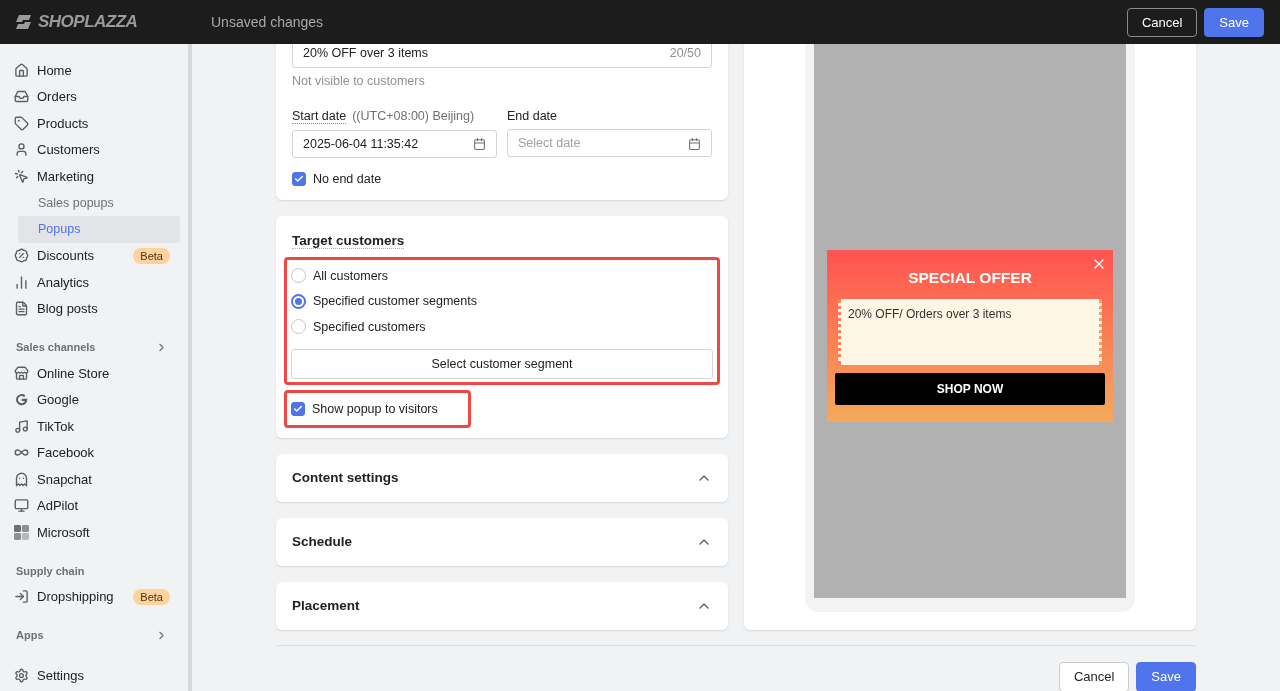 The height and width of the screenshot is (691, 1280). Describe the element at coordinates (930, 314) in the screenshot. I see `coupon-text: 20% OFF/ Orders over 3 items` at that location.